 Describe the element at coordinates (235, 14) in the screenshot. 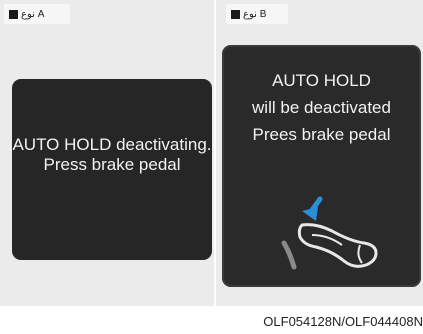

I see `type-b-square-icon` at that location.